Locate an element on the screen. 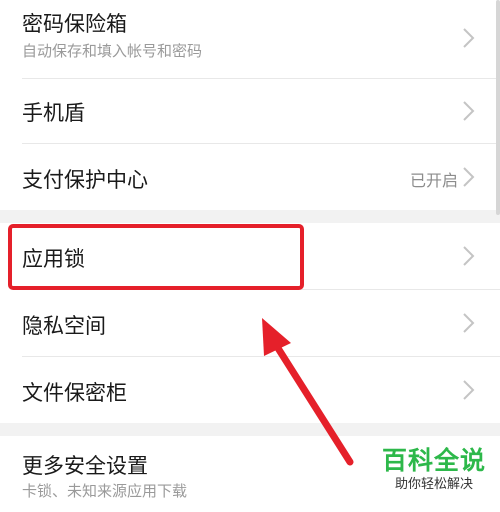 The height and width of the screenshot is (512, 500). watermark-sub-text: 助你轻松解决 is located at coordinates (433, 484).